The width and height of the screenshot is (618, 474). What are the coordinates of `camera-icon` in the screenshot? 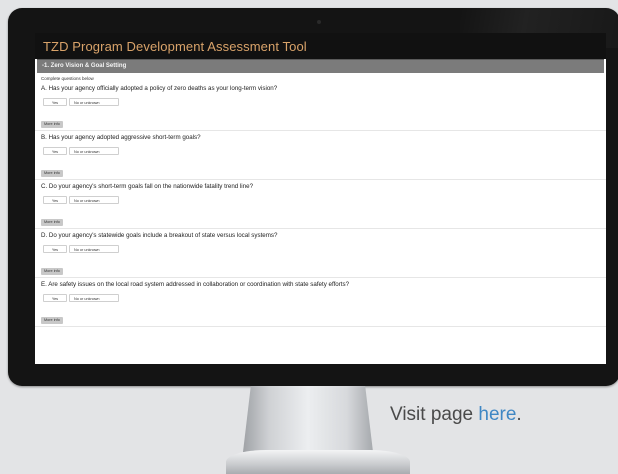 It's located at (319, 22).